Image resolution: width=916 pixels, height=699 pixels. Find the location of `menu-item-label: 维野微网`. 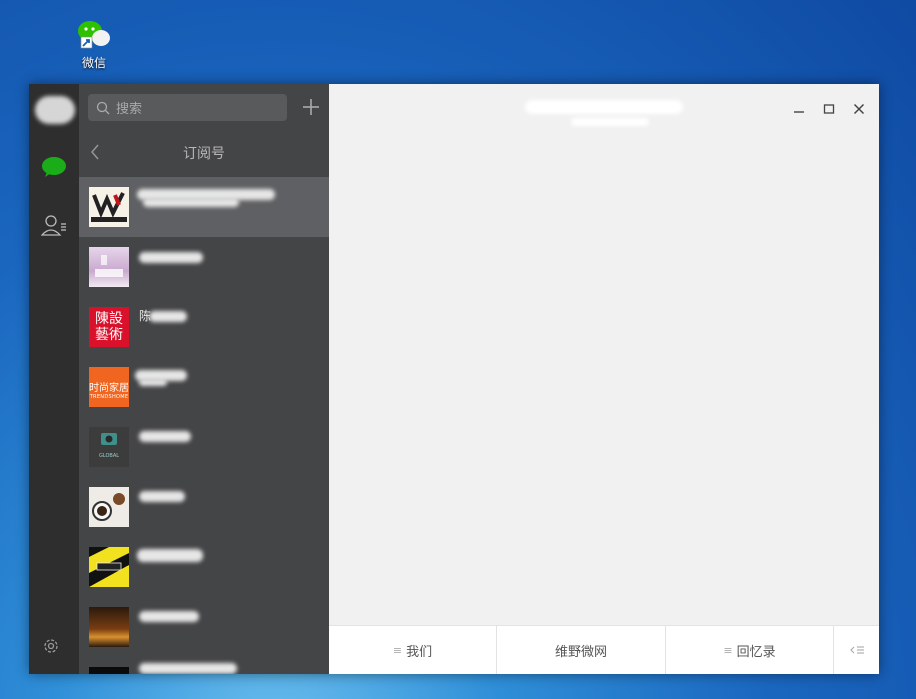

menu-item-label: 维野微网 is located at coordinates (580, 652).